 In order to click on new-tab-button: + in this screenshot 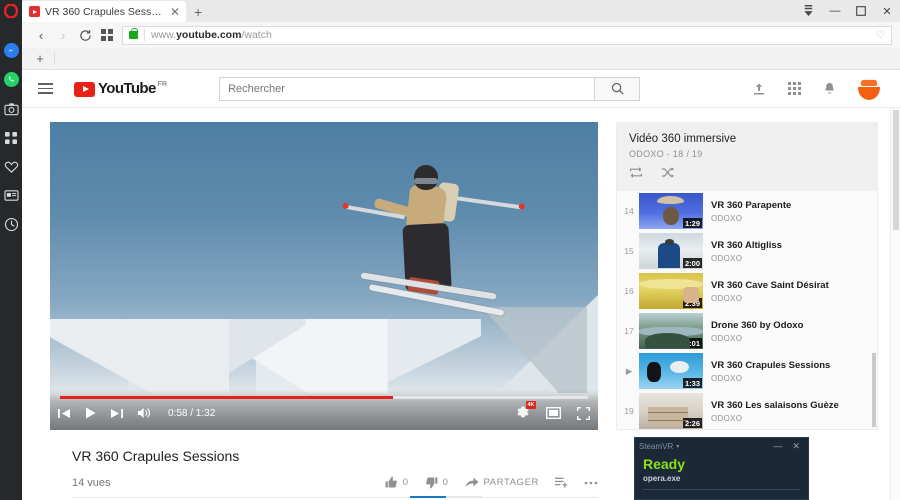, I will do `click(198, 11)`.